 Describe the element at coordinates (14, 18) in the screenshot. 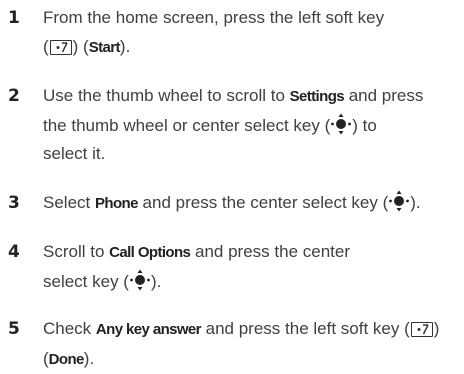

I see `step-number: 1` at that location.